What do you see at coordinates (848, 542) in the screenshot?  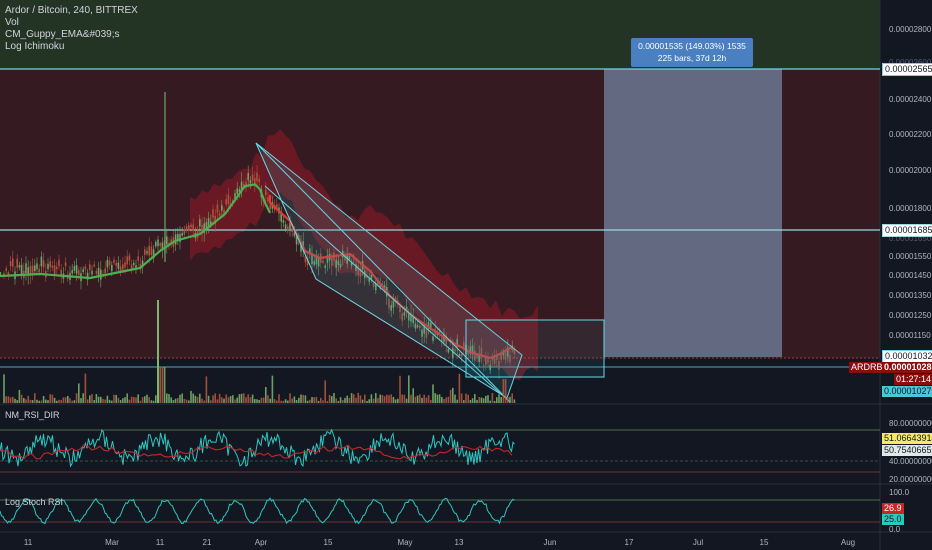 I see `time-label: Aug` at bounding box center [848, 542].